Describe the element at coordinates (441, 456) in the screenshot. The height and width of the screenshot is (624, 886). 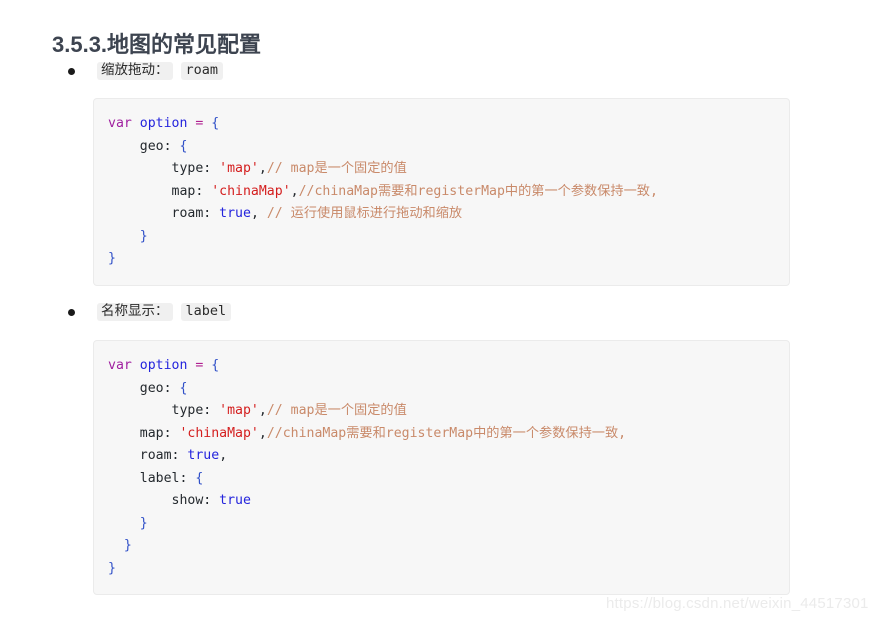
I see `code-line: roam: true,` at that location.